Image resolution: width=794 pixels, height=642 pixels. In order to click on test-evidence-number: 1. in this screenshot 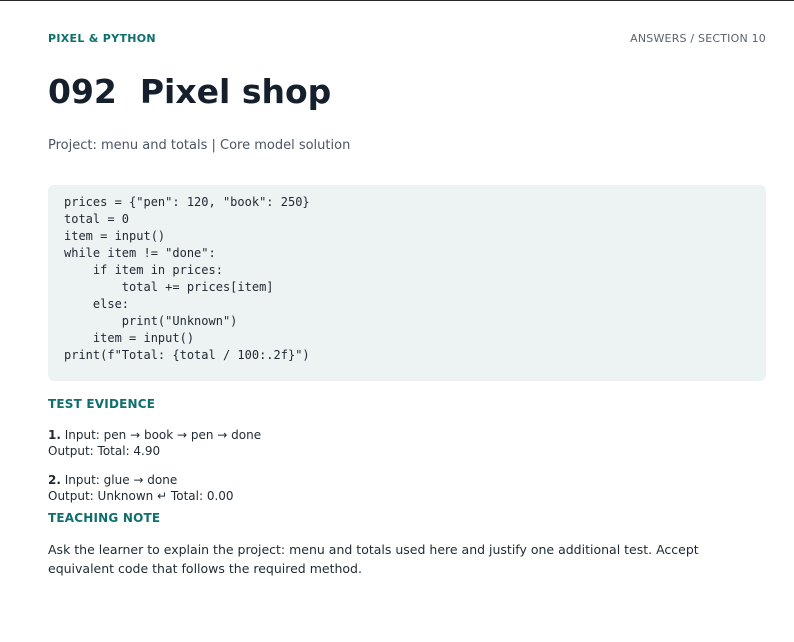, I will do `click(54, 435)`.